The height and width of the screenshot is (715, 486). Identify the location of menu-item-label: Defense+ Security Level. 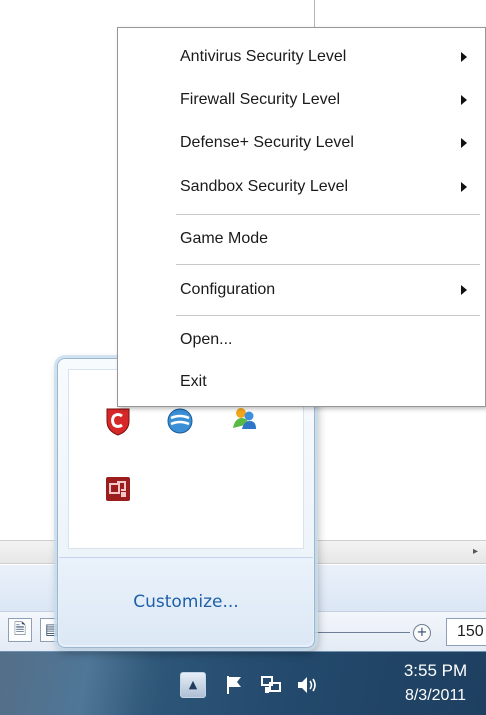
(267, 142).